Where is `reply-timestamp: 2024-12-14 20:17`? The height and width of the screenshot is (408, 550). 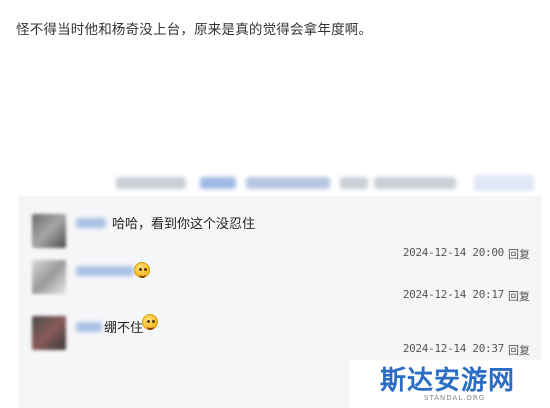
reply-timestamp: 2024-12-14 20:17 is located at coordinates (453, 294).